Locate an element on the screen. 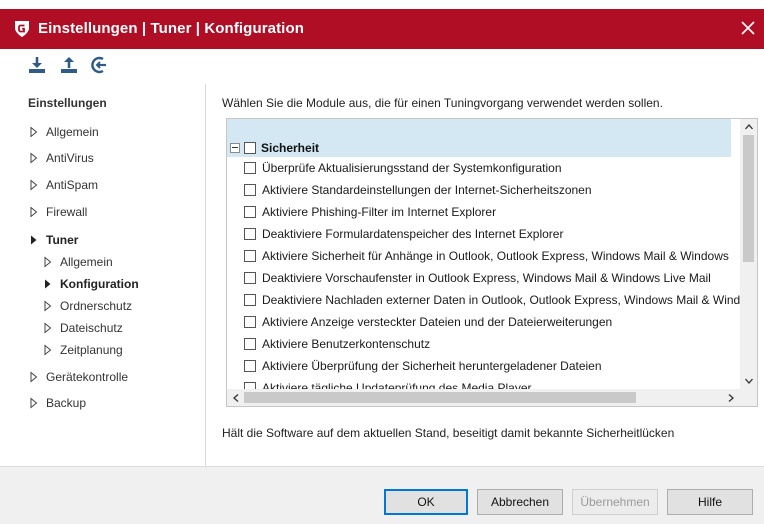 The height and width of the screenshot is (524, 764). gdata-shield-icon is located at coordinates (22, 29).